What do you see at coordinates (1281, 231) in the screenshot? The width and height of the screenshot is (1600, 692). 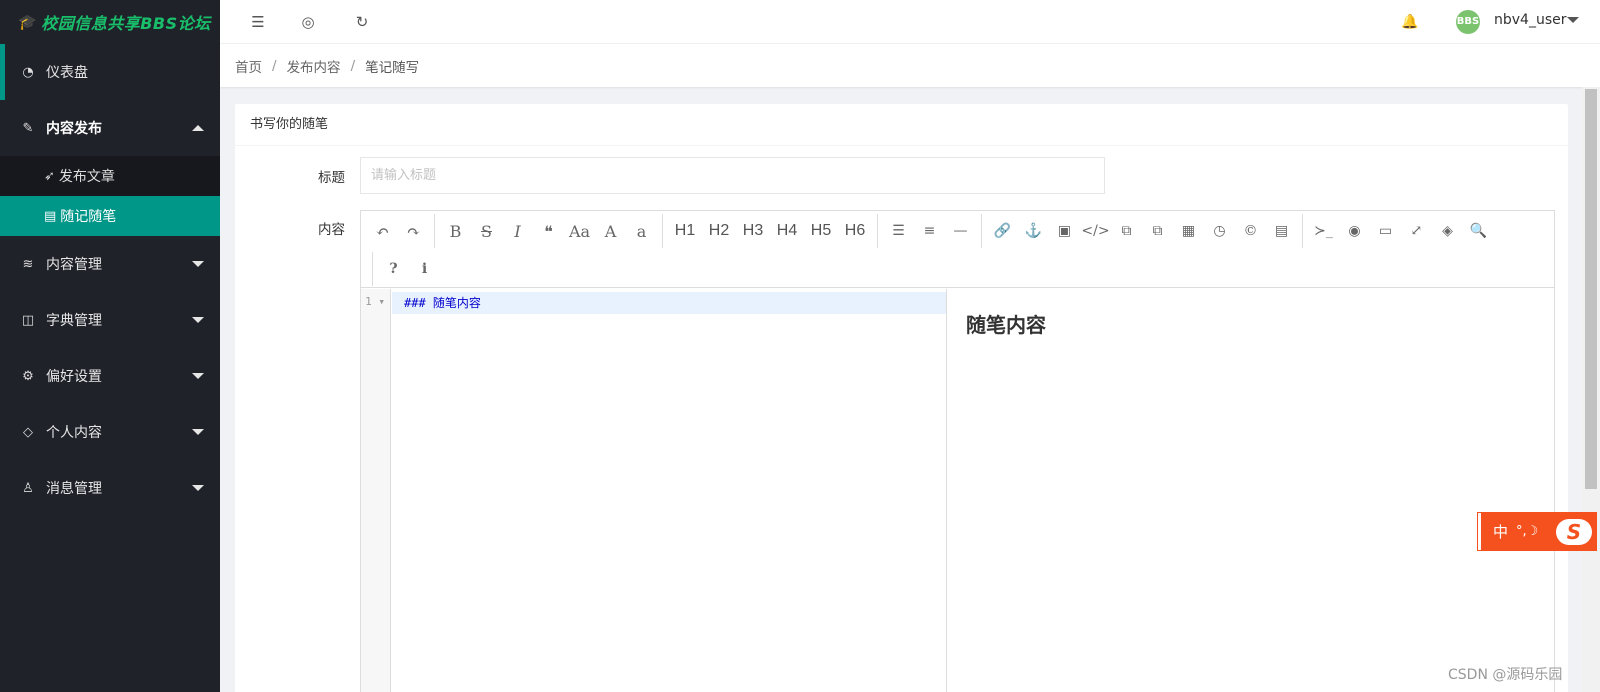 I see `pagebreak-icon: ▤` at bounding box center [1281, 231].